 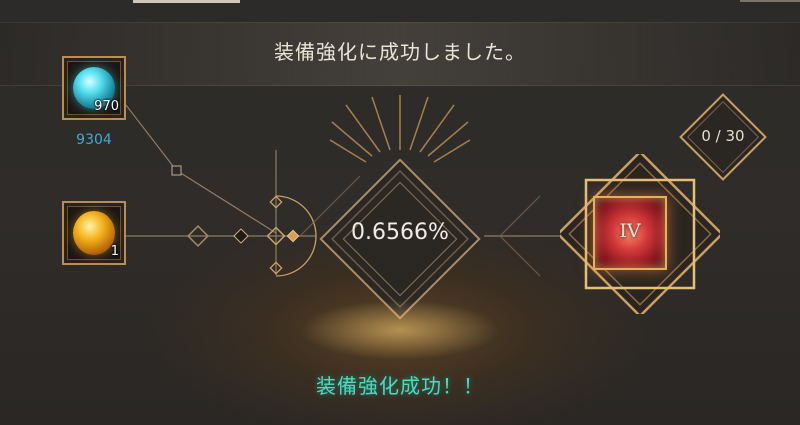 I want to click on success-message: 装備強化成功！！, so click(x=400, y=386).